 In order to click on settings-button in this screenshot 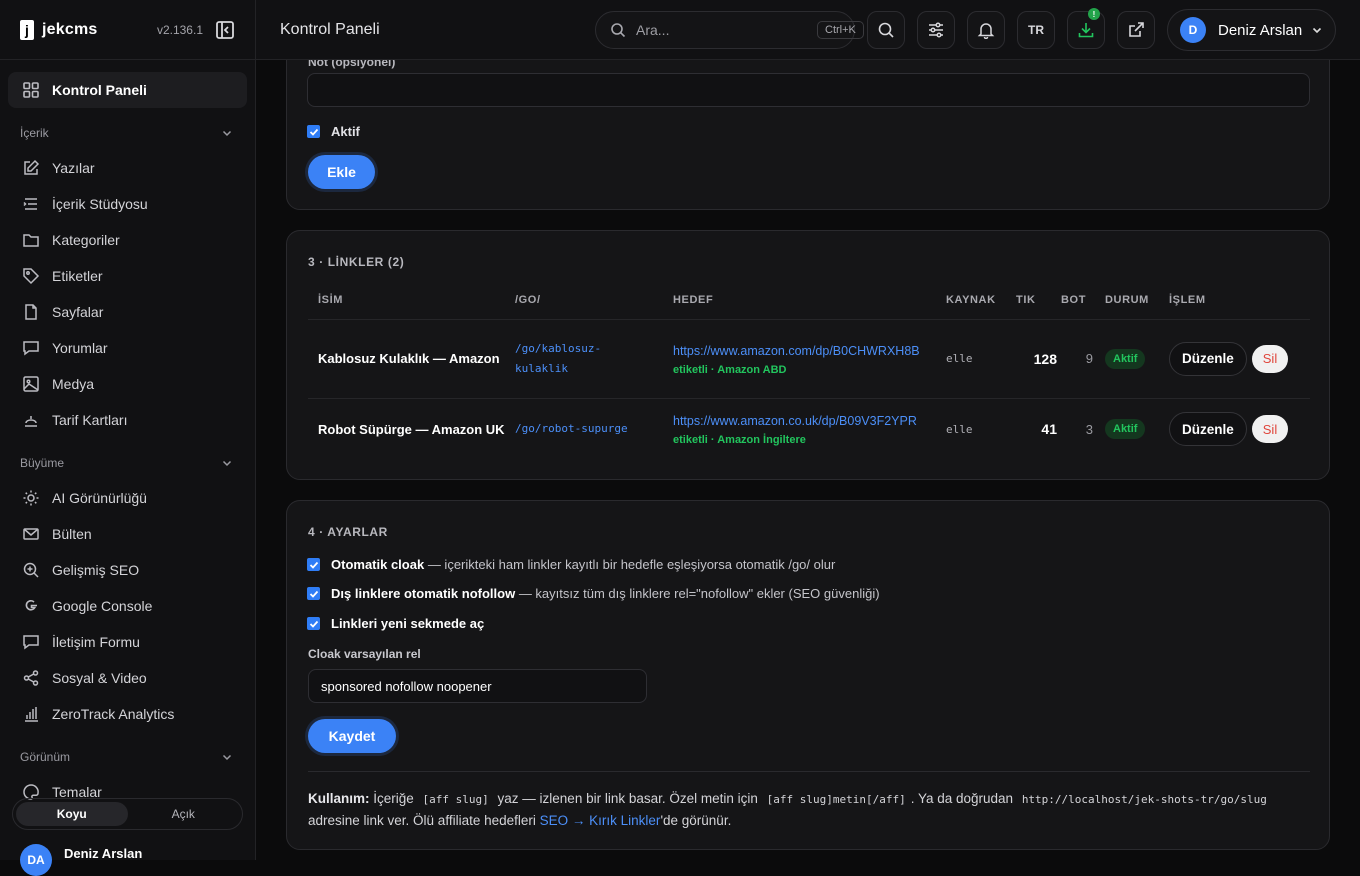, I will do `click(936, 30)`.